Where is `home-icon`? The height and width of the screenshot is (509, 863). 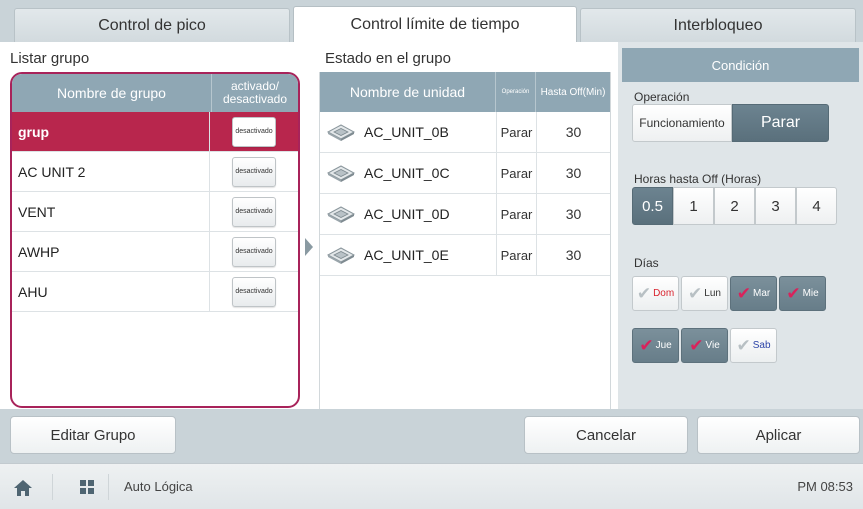
home-icon is located at coordinates (23, 488).